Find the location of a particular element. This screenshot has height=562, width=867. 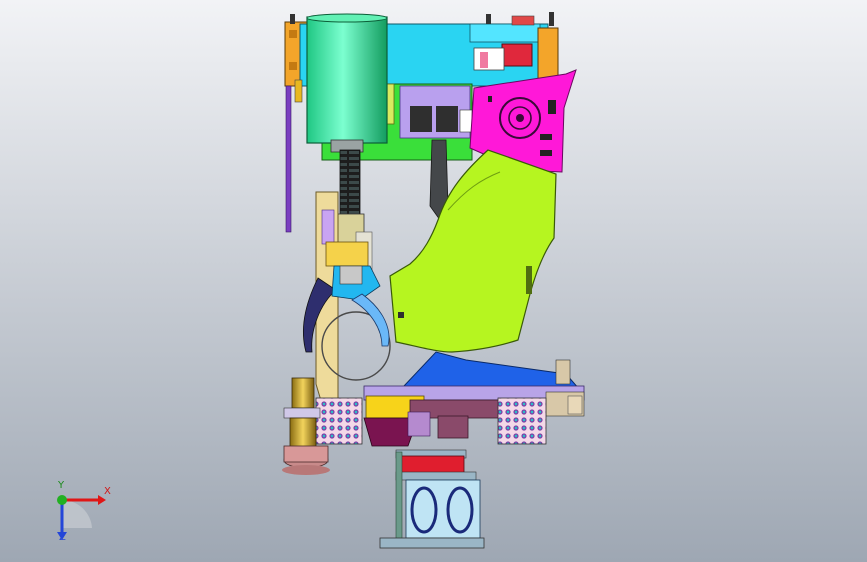

z-axis-label: Z is located at coordinates (62, 537).